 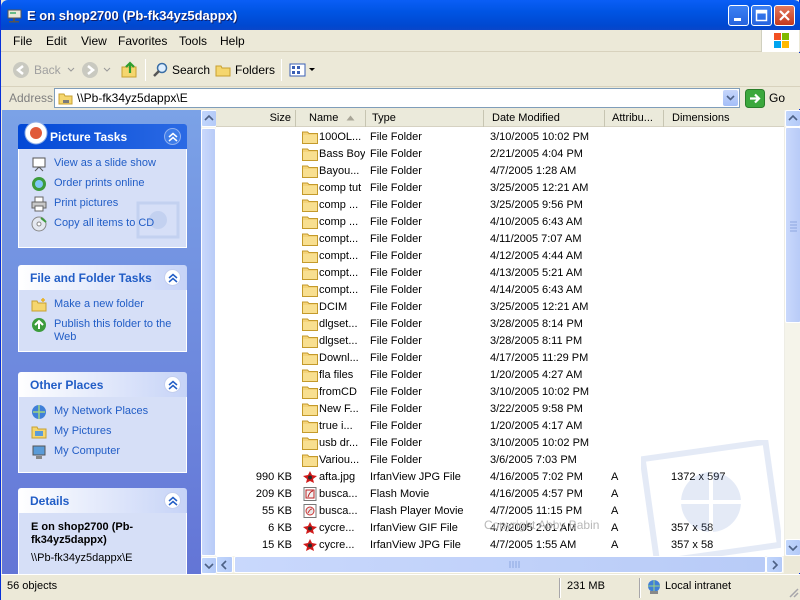 What do you see at coordinates (181, 70) in the screenshot?
I see `search-button: Search` at bounding box center [181, 70].